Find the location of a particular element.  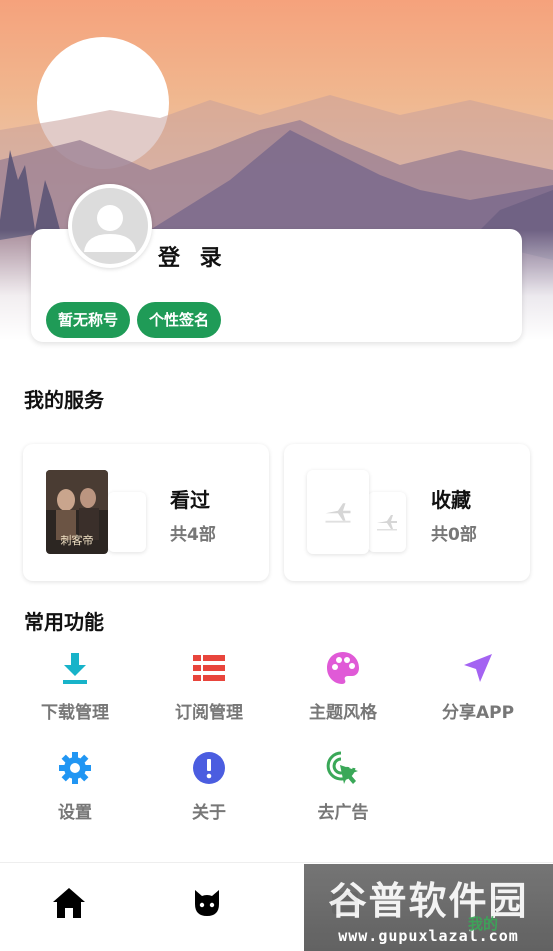

poster-text: 刺客帝 is located at coordinates (77, 540).